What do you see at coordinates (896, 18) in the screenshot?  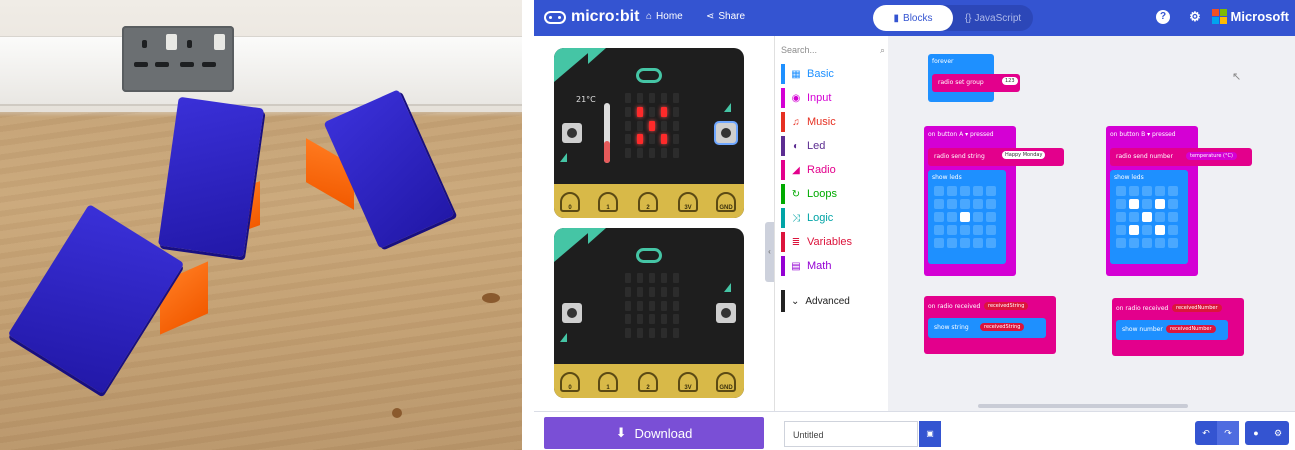 I see `puzzle-icon: ▮` at bounding box center [896, 18].